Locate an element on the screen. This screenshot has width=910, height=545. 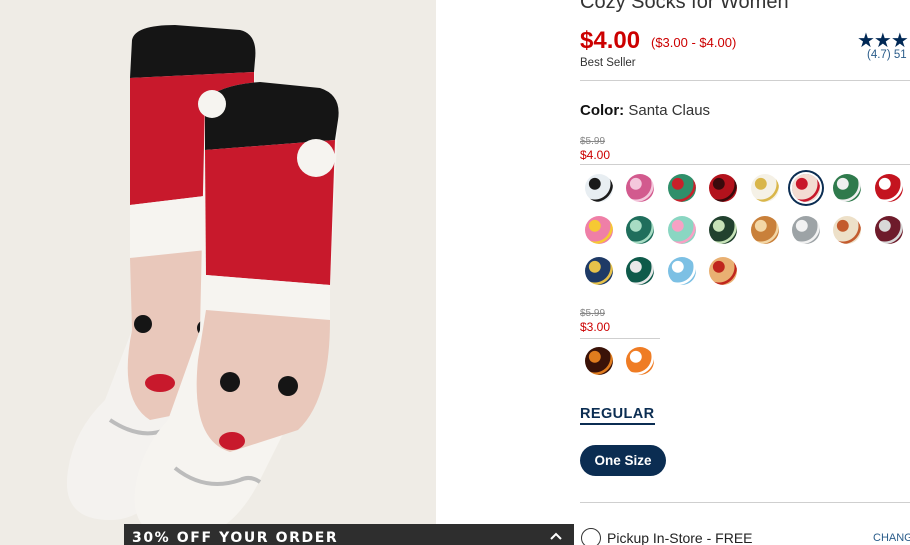
swatch-red-dots is located at coordinates (888, 188).